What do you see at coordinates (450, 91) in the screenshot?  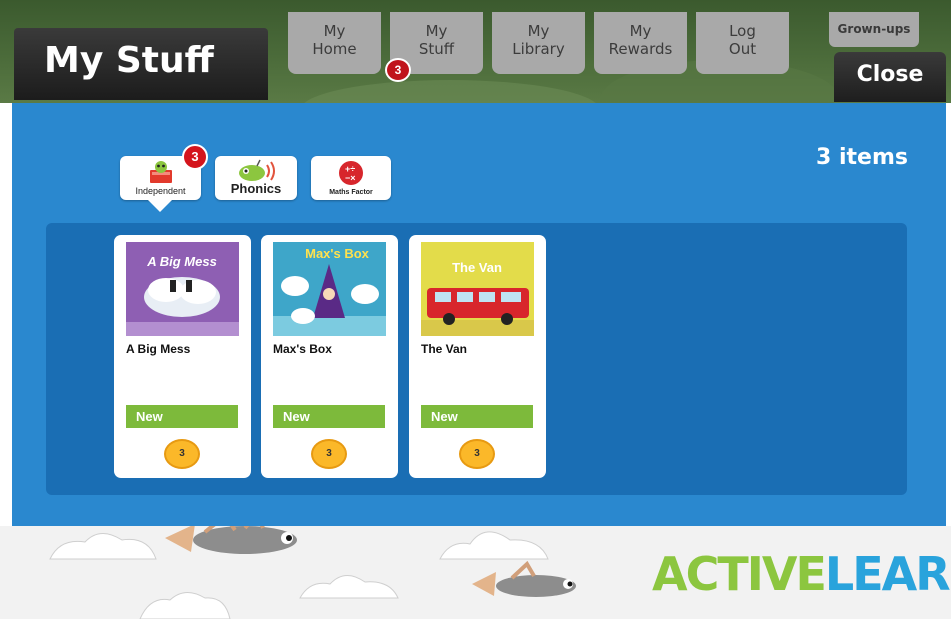 I see `background-shape` at bounding box center [450, 91].